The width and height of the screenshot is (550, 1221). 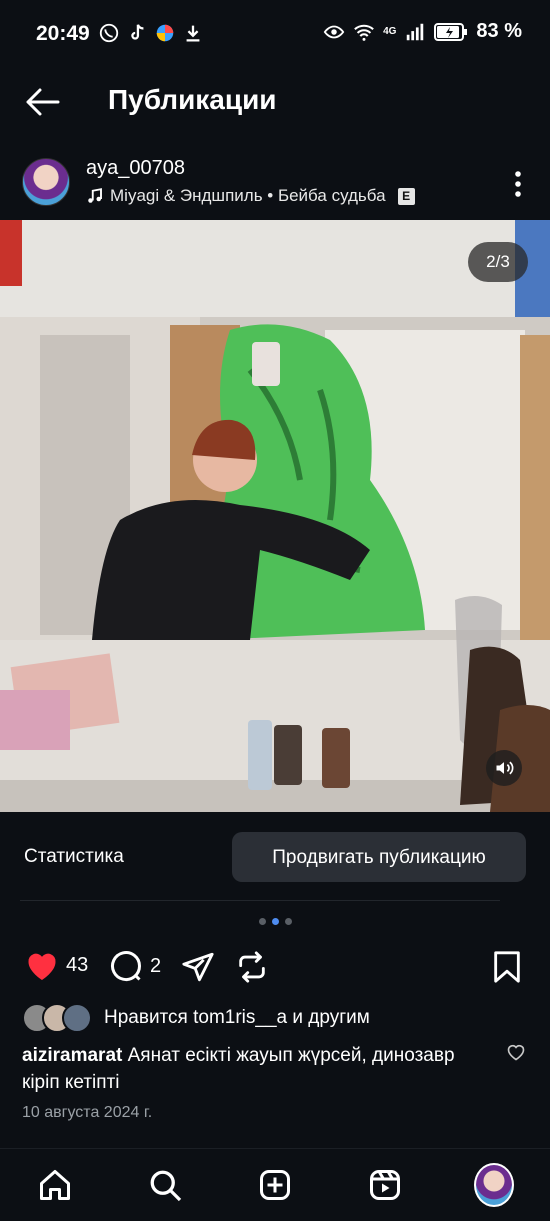 What do you see at coordinates (42, 965) in the screenshot?
I see `heart-filled-icon` at bounding box center [42, 965].